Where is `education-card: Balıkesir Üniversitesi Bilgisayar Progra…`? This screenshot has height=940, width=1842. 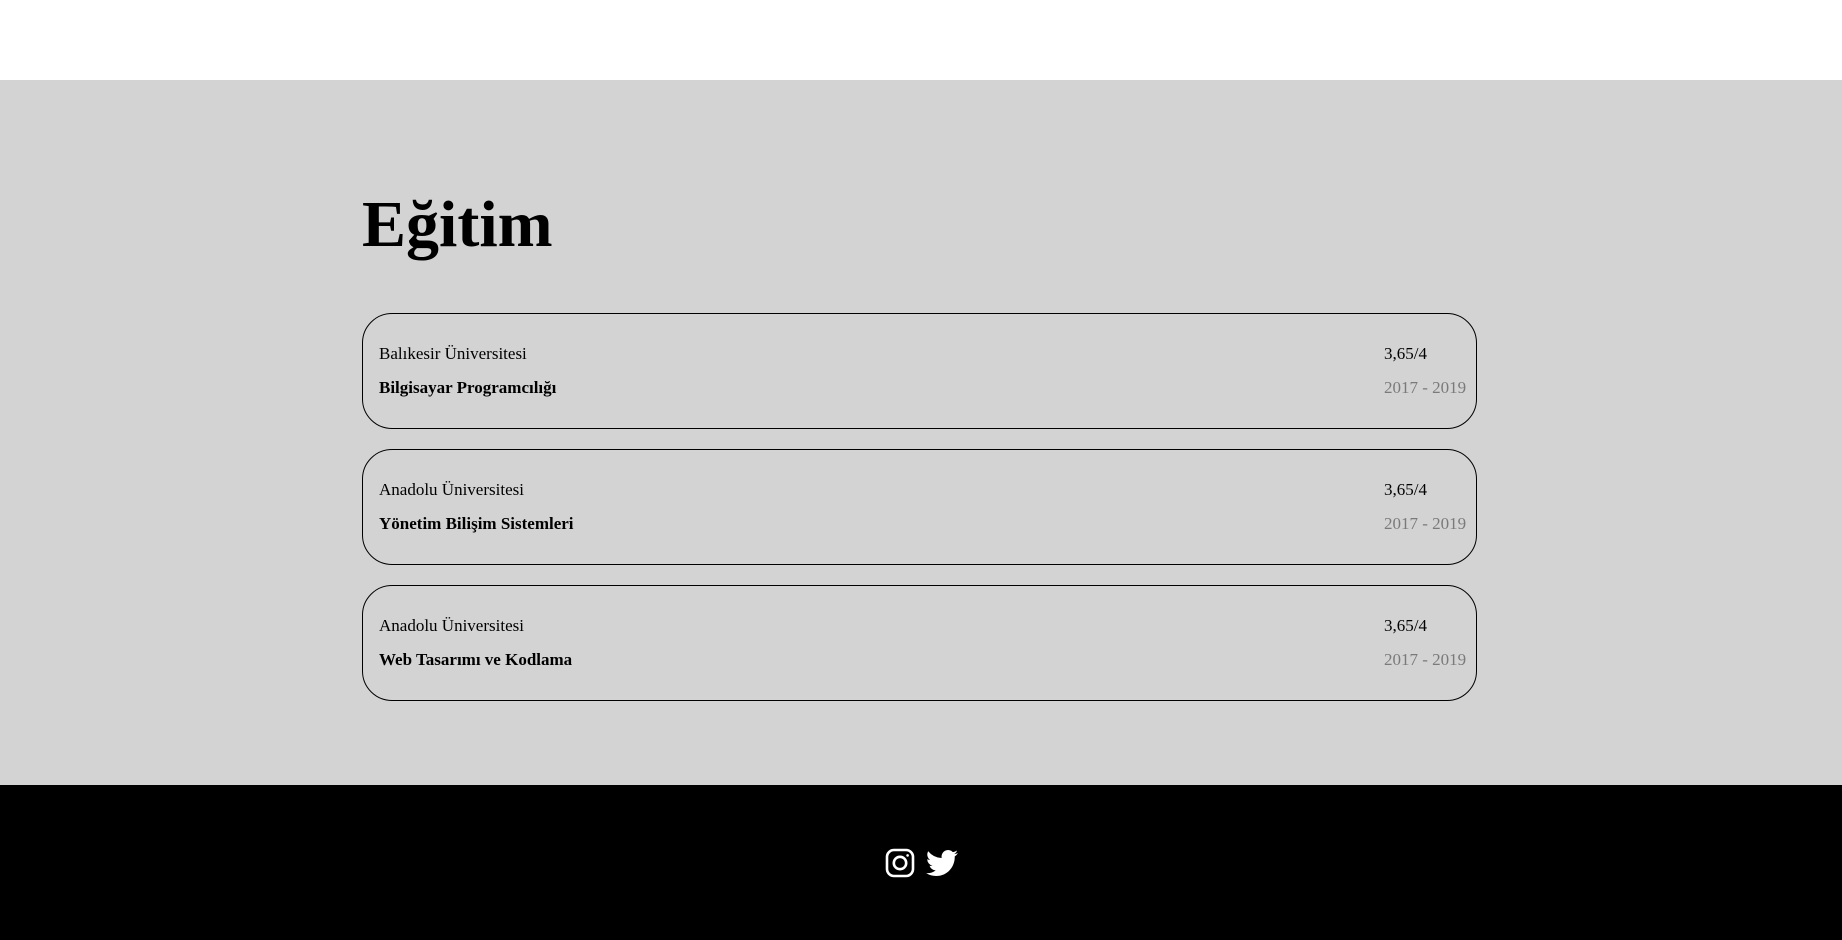
education-card: Balıkesir Üniversitesi Bilgisayar Progra… is located at coordinates (919, 371).